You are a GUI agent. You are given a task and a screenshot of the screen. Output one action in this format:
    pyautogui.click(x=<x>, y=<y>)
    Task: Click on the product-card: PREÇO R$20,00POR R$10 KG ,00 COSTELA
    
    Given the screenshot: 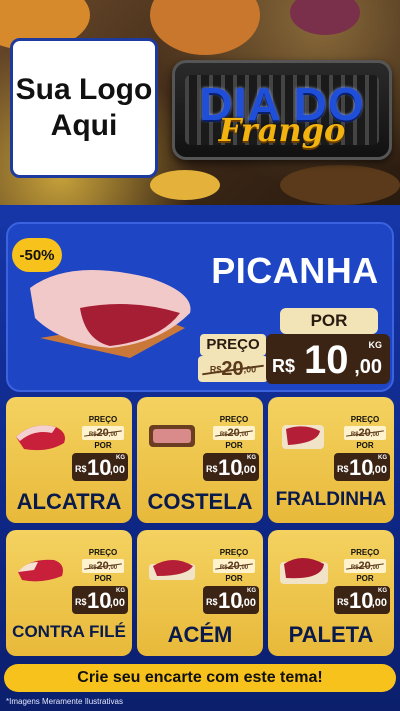 What is the action you would take?
    pyautogui.click(x=200, y=460)
    